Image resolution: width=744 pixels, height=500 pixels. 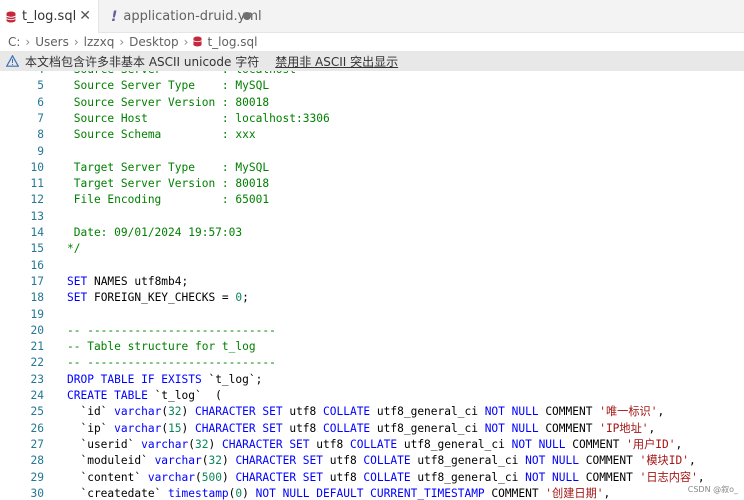 I want to click on line-number: 20, so click(x=37, y=330).